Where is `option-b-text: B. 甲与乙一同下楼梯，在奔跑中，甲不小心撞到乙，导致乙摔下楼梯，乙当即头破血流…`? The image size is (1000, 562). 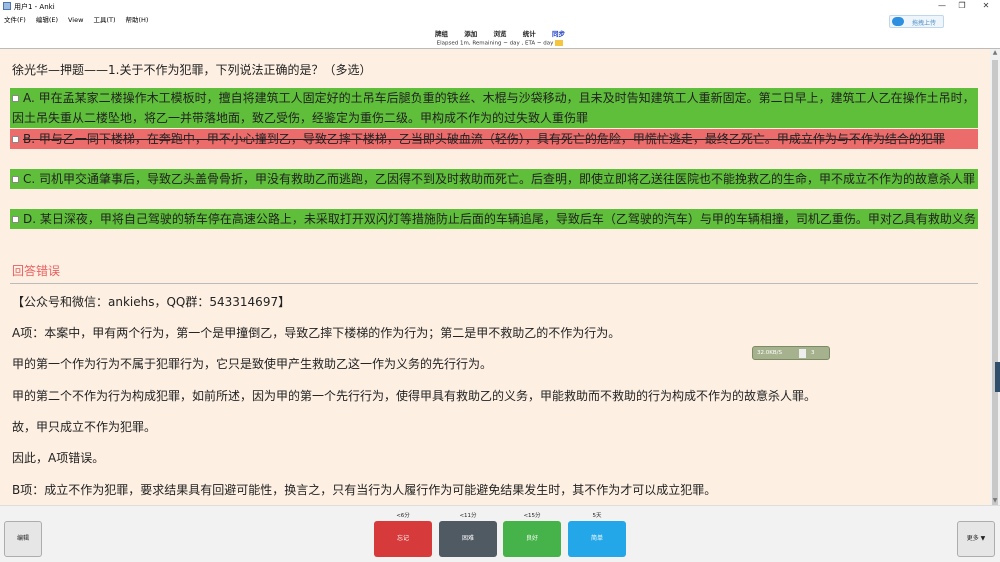
option-b-text: B. 甲与乙一同下楼梯，在奔跑中，甲不小心撞到乙，导致乙摔下楼梯，乙当即头破血流… is located at coordinates (484, 139).